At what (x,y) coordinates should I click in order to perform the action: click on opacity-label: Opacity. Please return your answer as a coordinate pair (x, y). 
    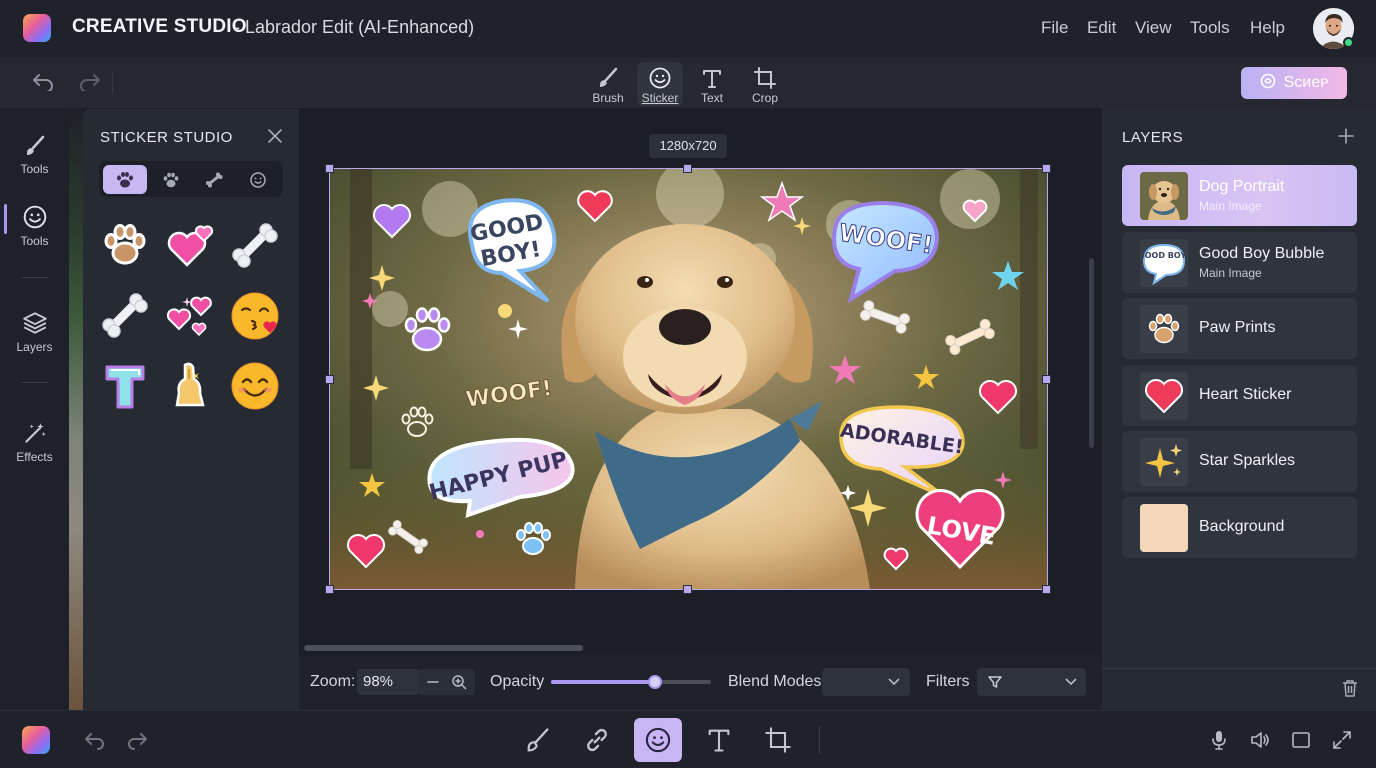
    Looking at the image, I should click on (517, 681).